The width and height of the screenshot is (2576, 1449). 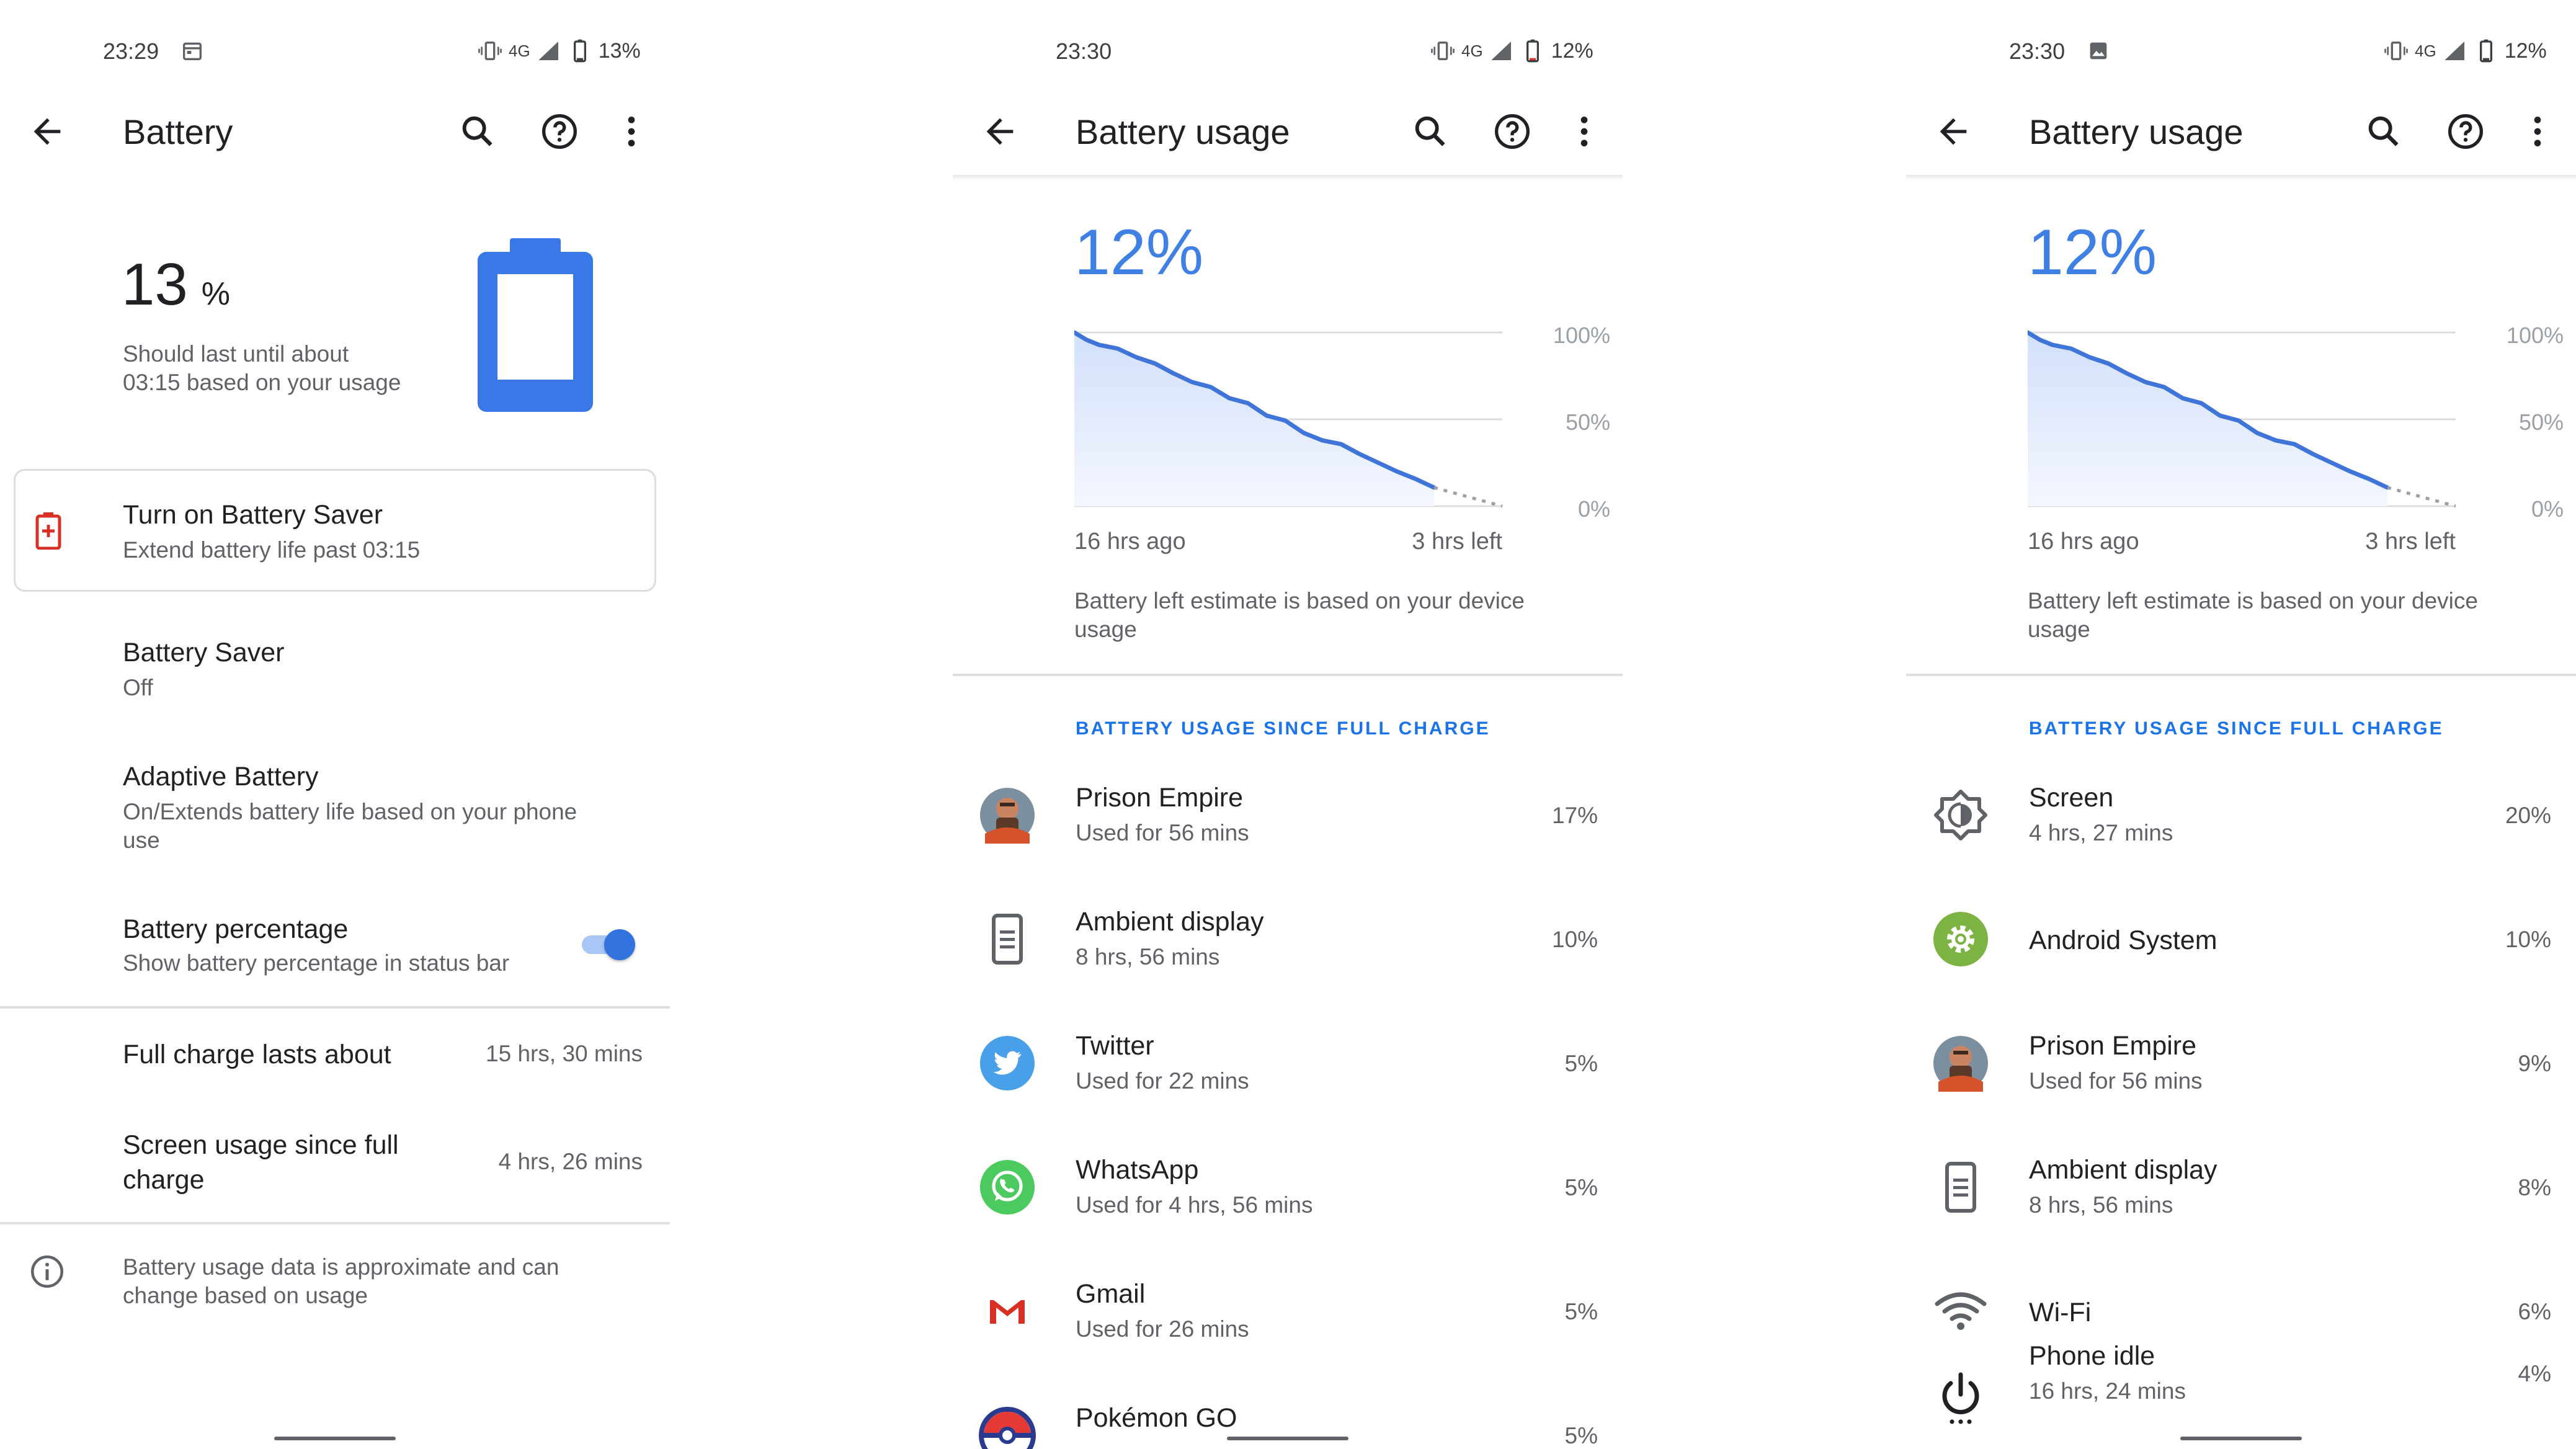 I want to click on app-percent: 6%, so click(x=2535, y=1311).